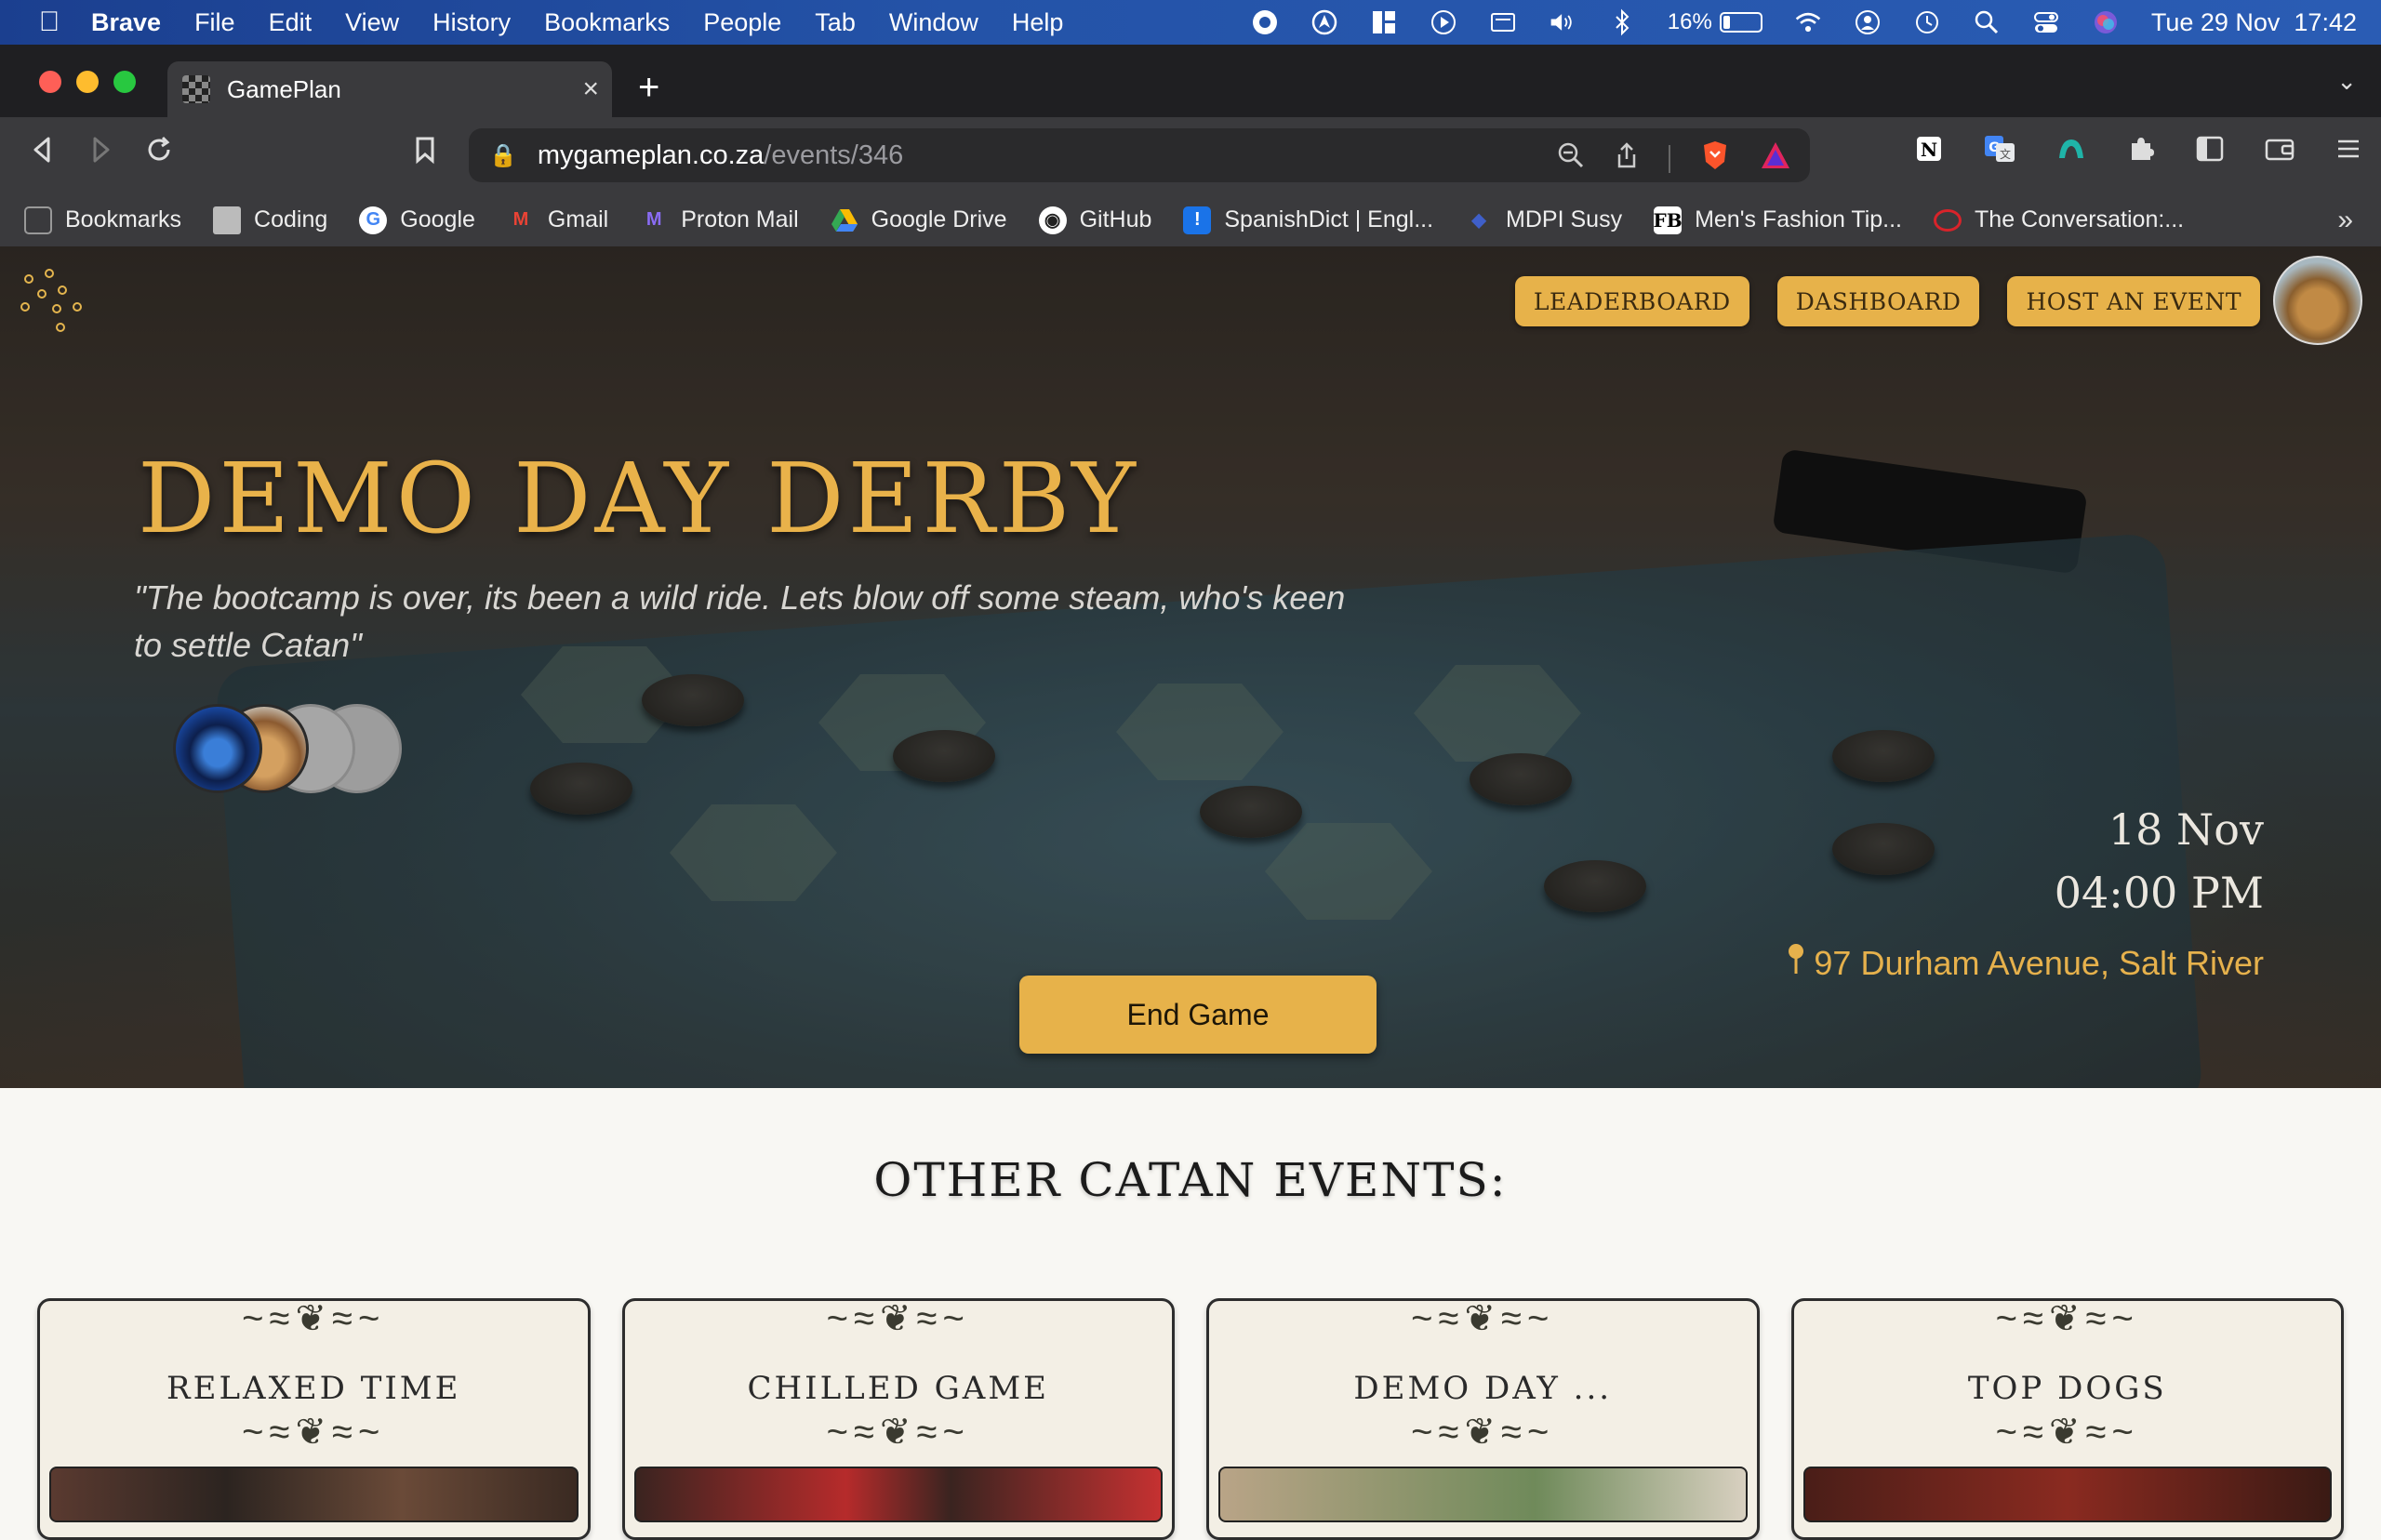 Image resolution: width=2381 pixels, height=1540 pixels. I want to click on google-translate-icon: G文, so click(2000, 152).